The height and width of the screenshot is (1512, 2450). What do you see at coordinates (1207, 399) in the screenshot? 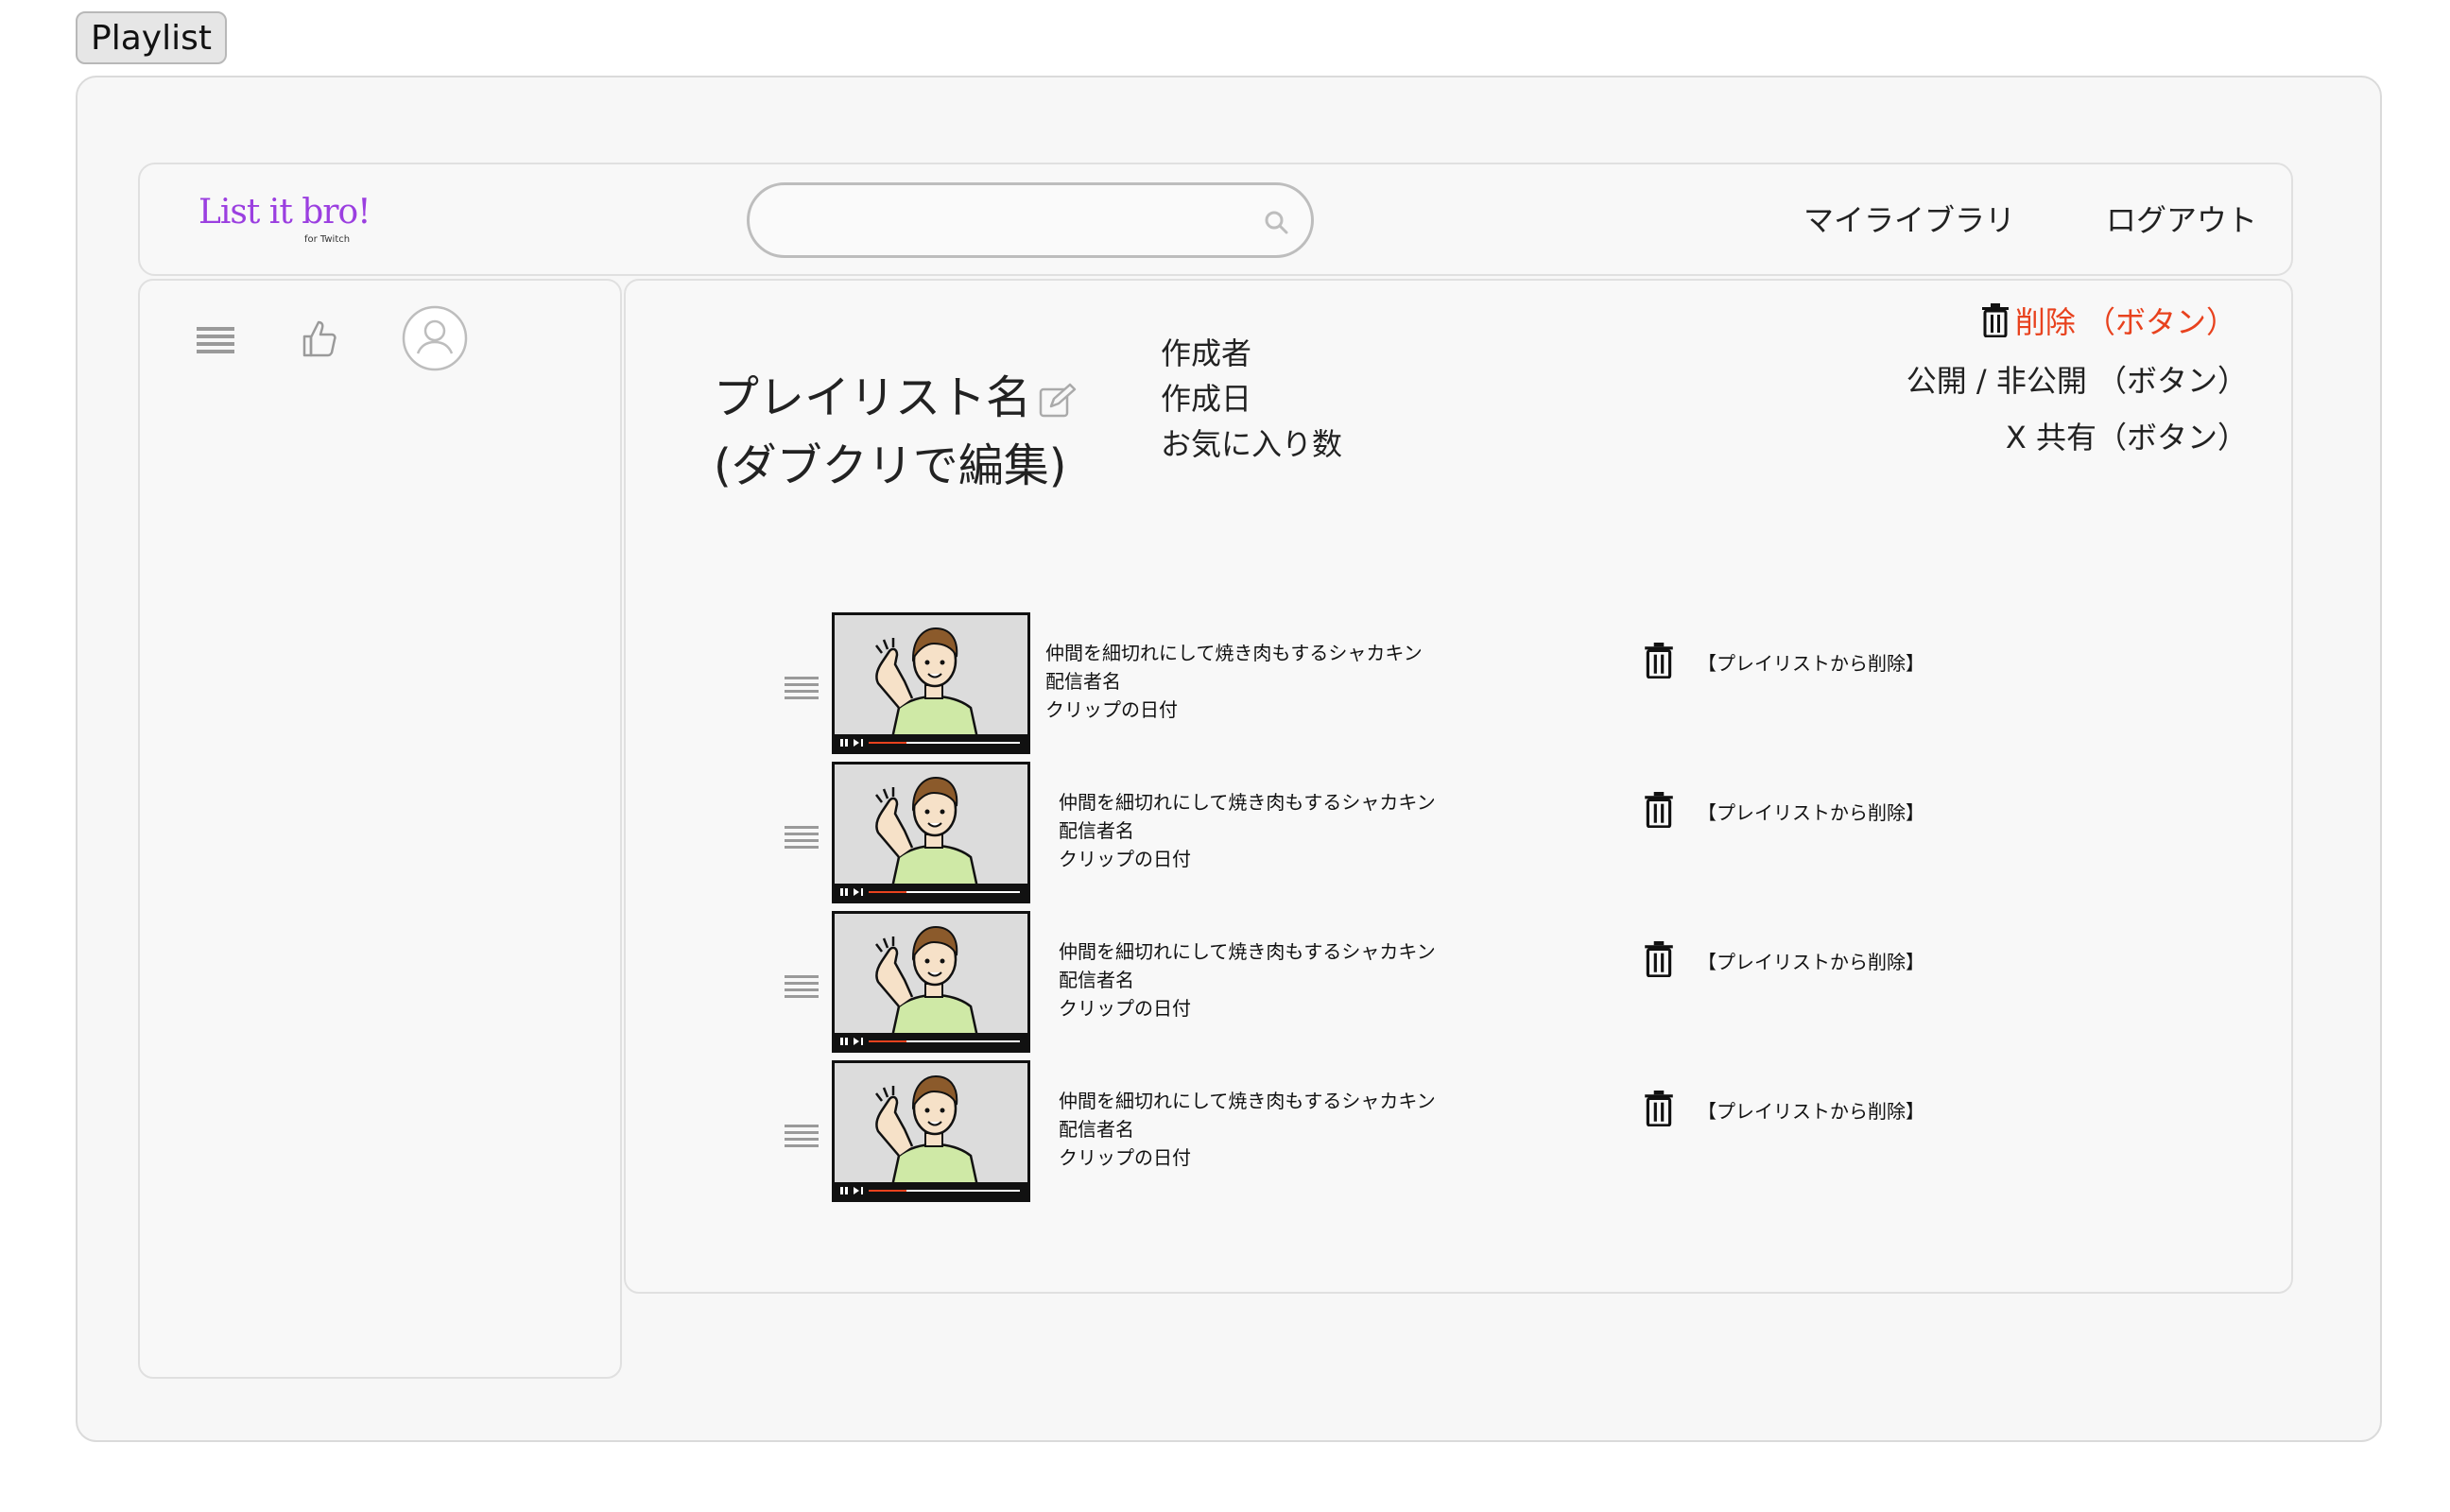
I see `playlist-created-date: 作成日` at bounding box center [1207, 399].